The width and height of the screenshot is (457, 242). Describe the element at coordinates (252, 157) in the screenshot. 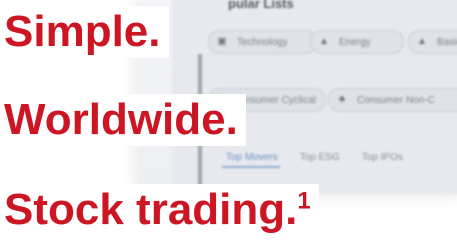

I see `tab-top-movers: Top Movers` at that location.